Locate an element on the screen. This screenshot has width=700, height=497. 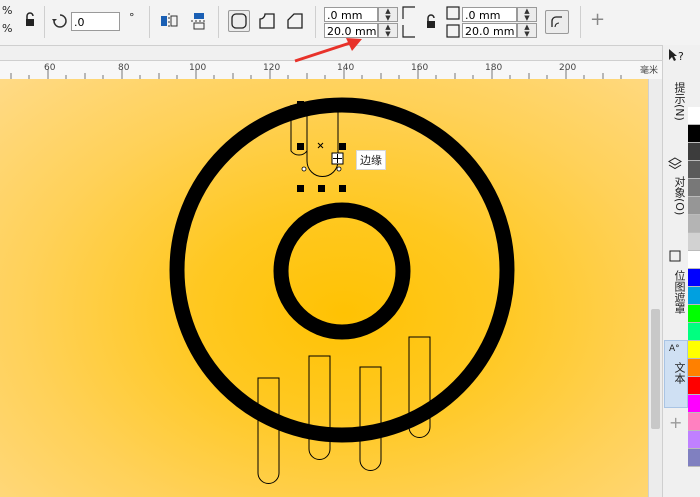
hover-tooltip: 边缘 is located at coordinates (371, 160).